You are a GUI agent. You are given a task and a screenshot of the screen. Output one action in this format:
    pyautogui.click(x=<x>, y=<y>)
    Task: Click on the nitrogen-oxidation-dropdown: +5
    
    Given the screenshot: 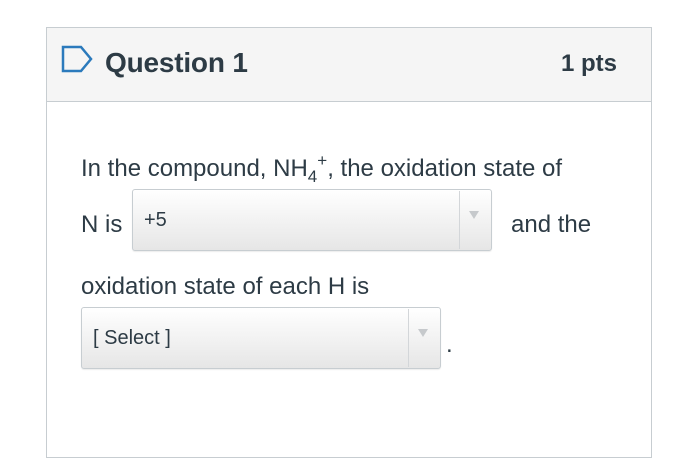 What is the action you would take?
    pyautogui.click(x=312, y=220)
    